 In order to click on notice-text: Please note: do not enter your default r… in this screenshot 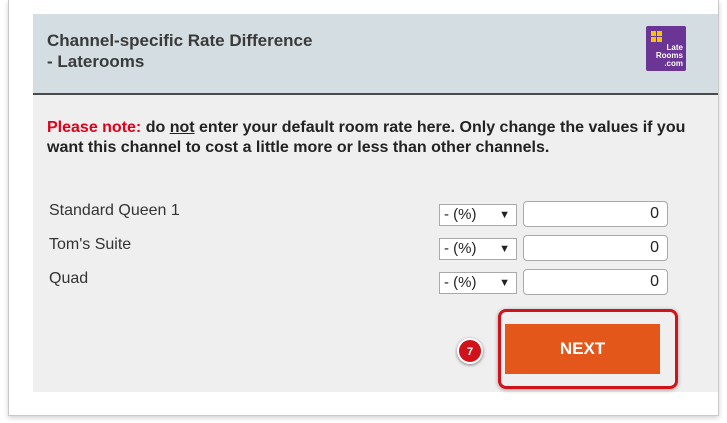, I will do `click(377, 138)`.